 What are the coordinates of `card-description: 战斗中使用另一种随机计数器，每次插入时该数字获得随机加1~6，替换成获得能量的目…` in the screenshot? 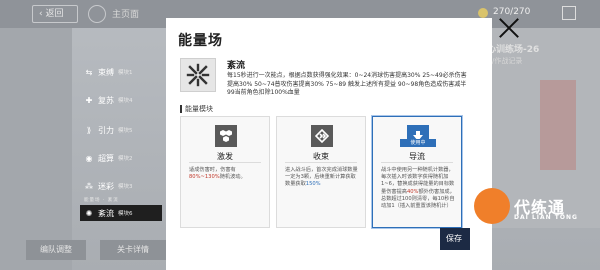 It's located at (418, 188).